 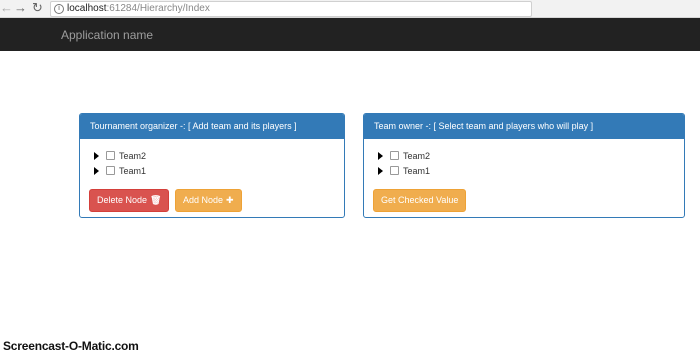 I want to click on delete-node-label: Delete Node, so click(x=122, y=200).